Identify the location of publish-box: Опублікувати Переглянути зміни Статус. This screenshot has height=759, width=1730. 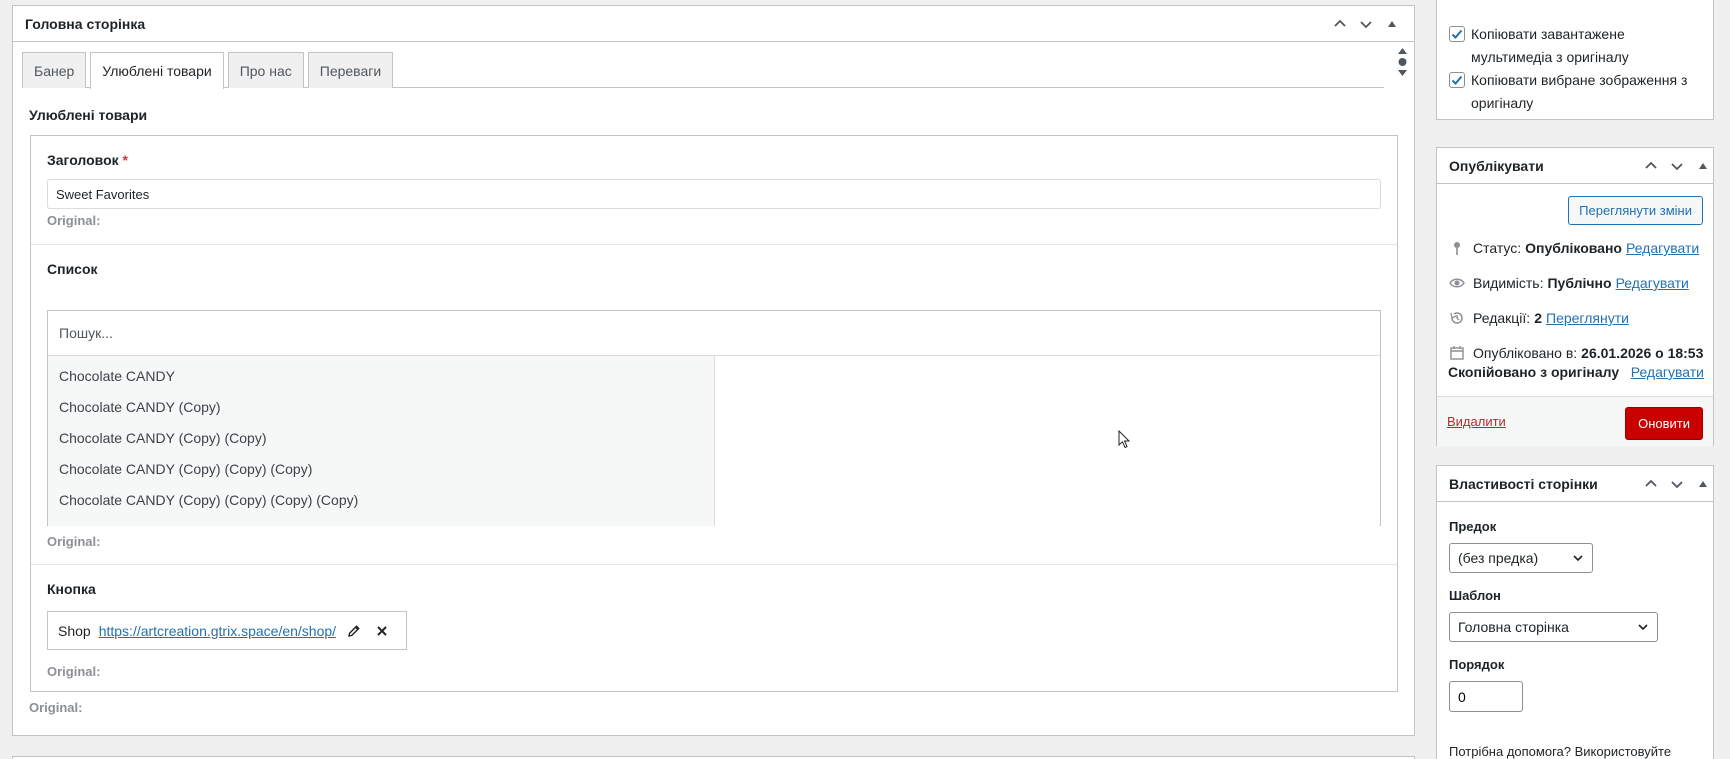
(1575, 296).